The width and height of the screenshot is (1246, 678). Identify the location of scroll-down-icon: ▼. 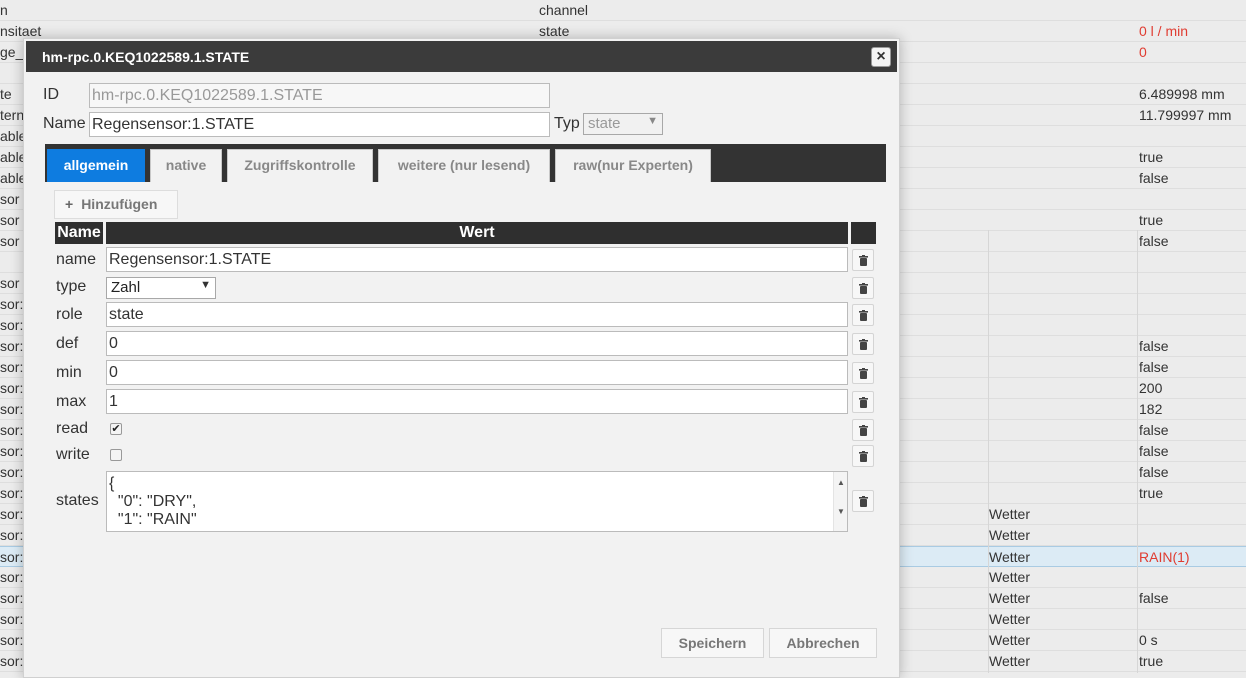
(841, 511).